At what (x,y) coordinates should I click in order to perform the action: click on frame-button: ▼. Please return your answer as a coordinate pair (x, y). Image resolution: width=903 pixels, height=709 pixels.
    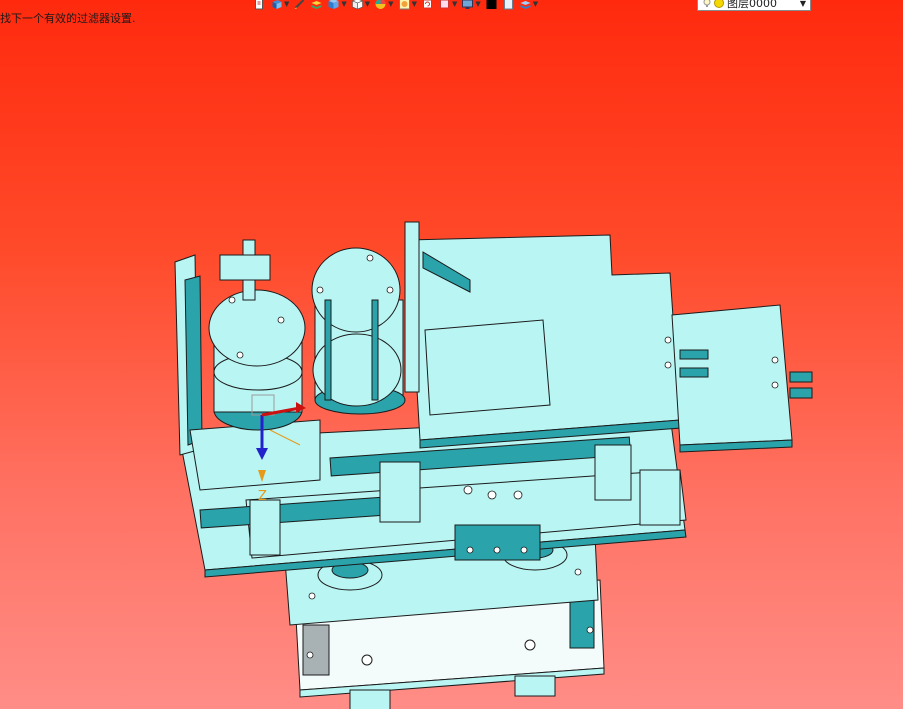
    Looking at the image, I should click on (447, 5).